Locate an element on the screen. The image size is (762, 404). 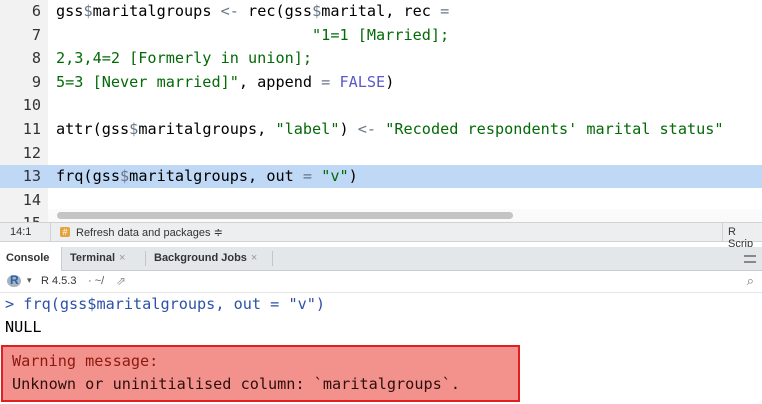
r-version: R 4.5.3 is located at coordinates (59, 281).